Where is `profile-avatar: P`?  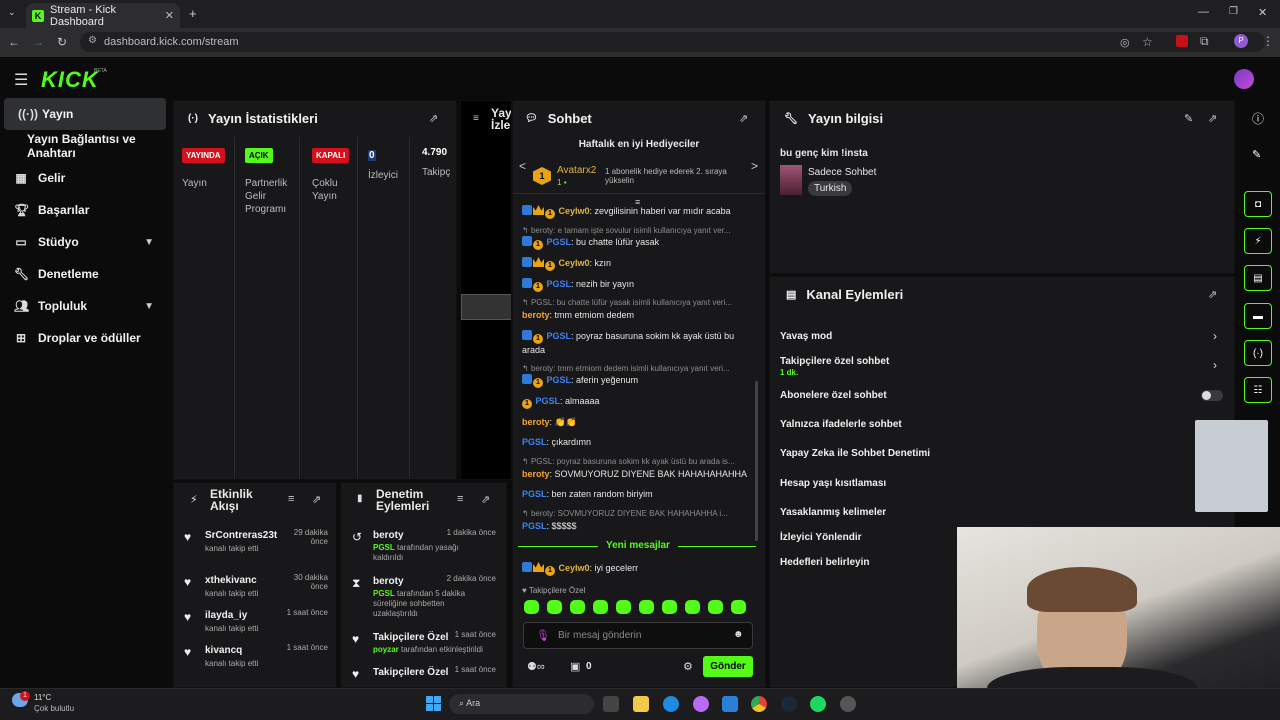
profile-avatar: P is located at coordinates (1241, 41).